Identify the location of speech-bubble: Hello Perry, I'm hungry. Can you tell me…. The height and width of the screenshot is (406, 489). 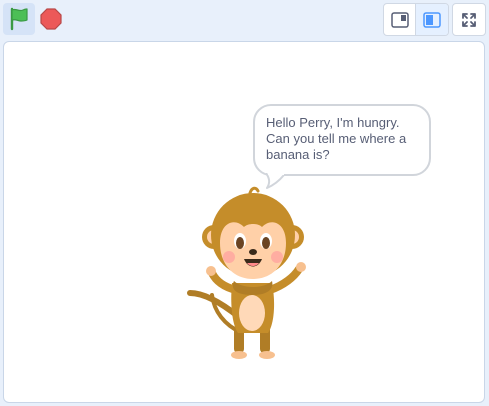
(342, 140).